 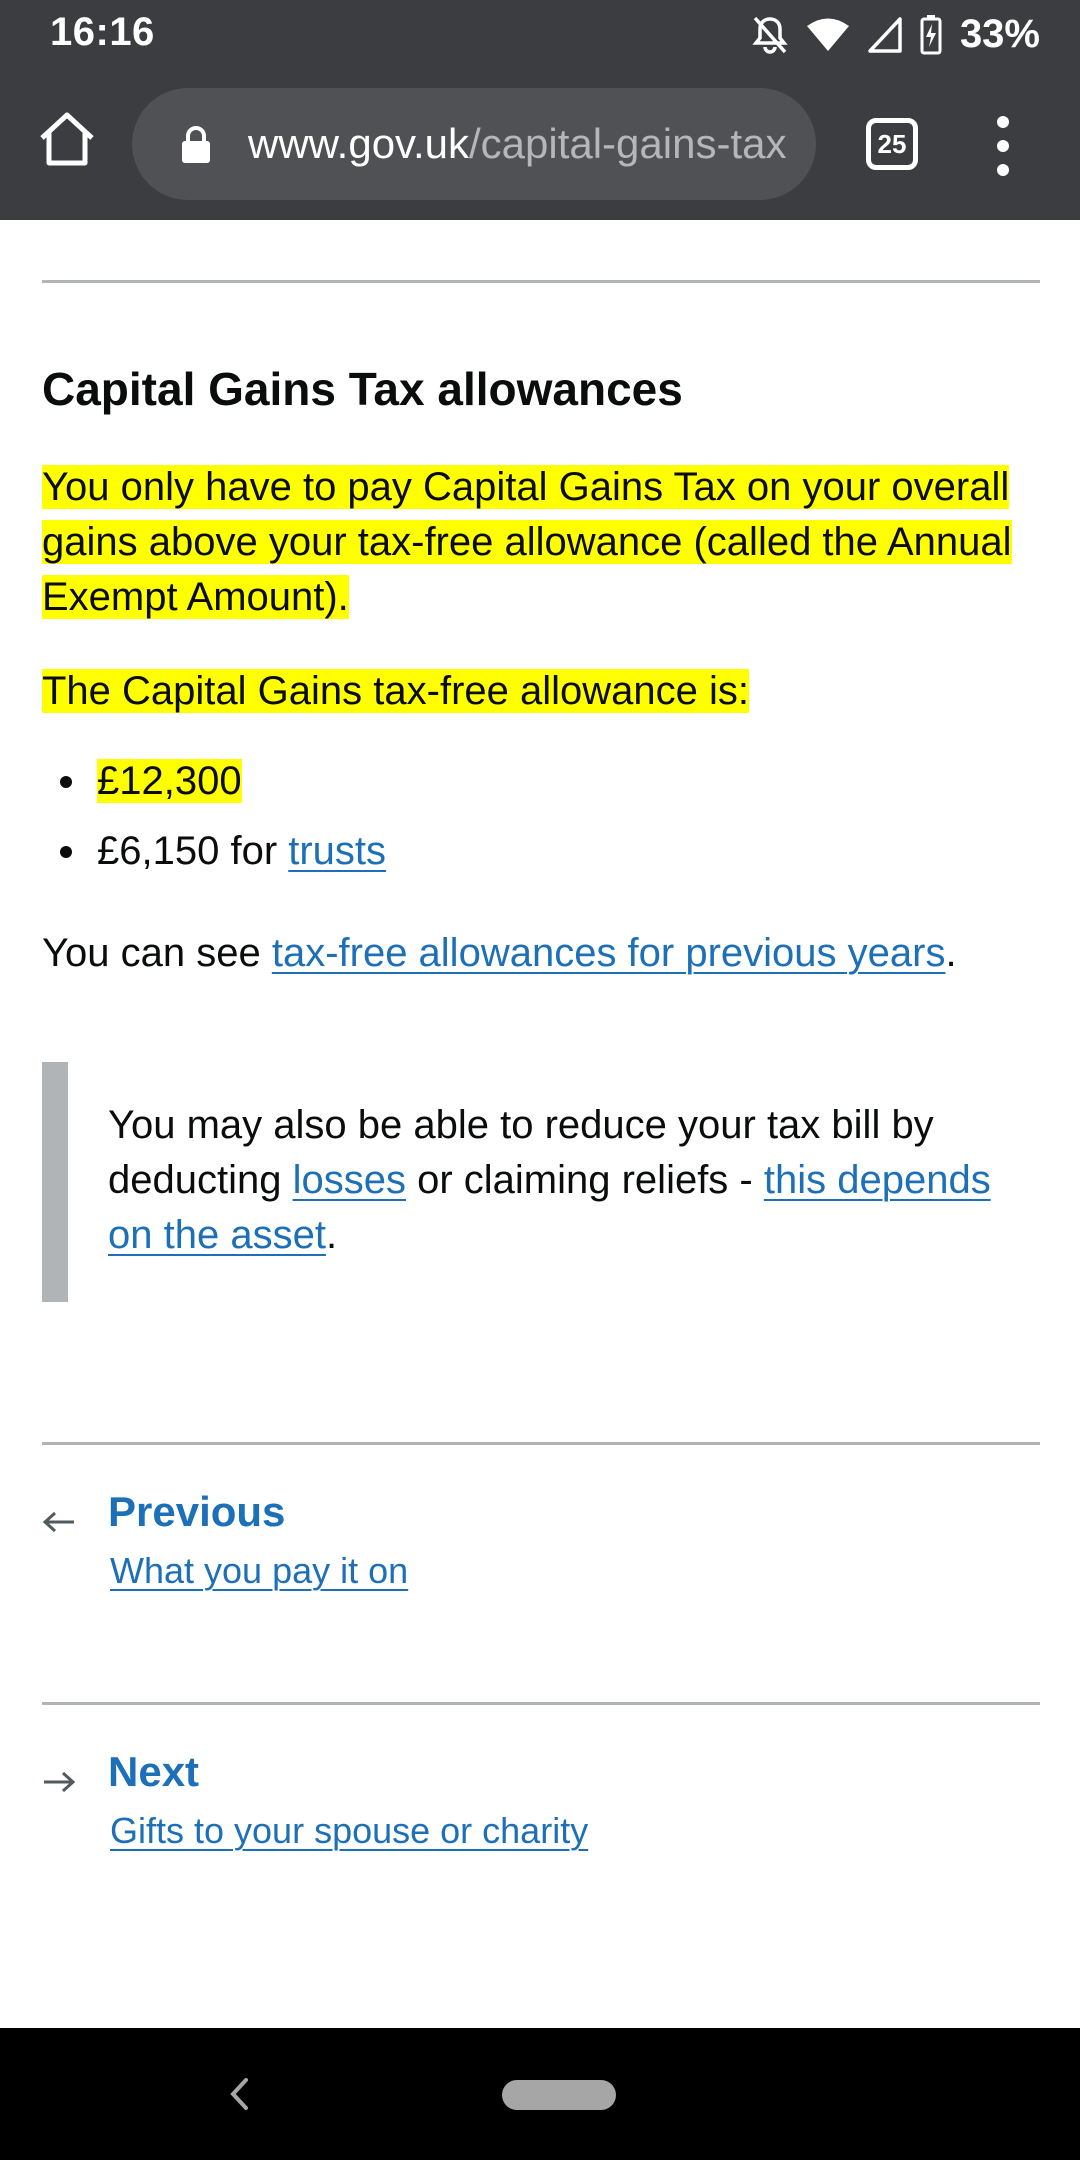 I want to click on section-divider, so click(x=541, y=281).